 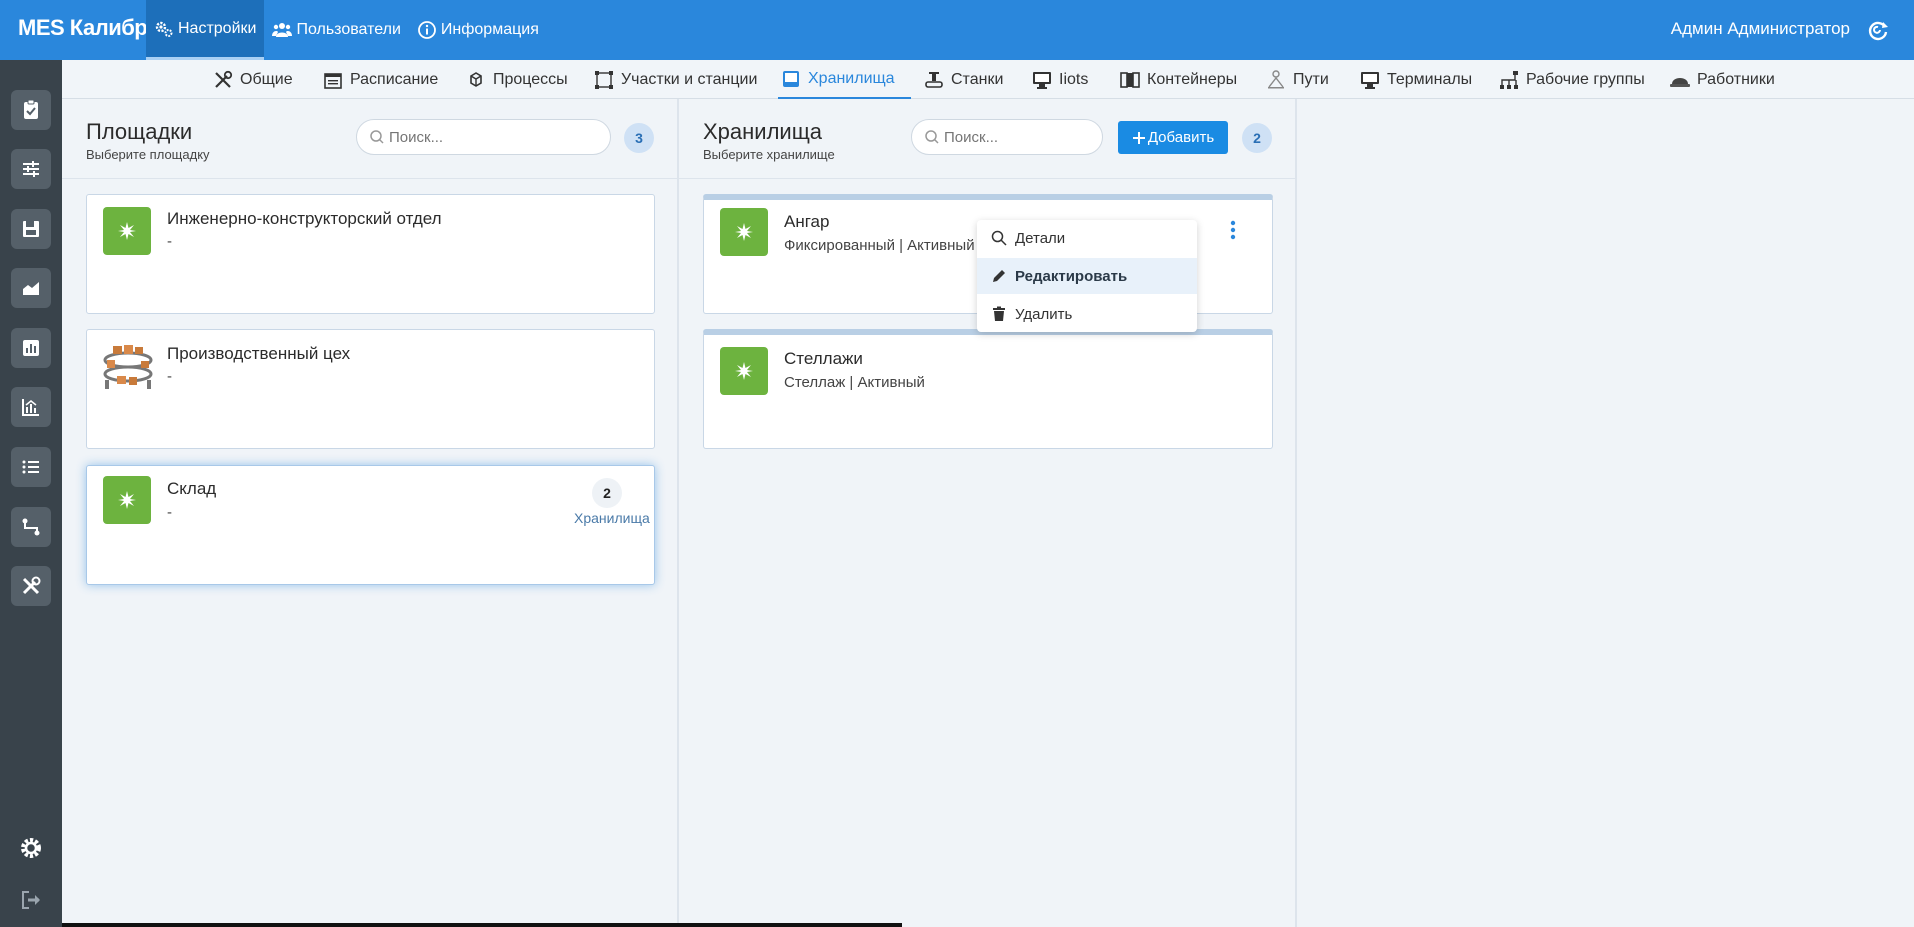 I want to click on containers-icon, so click(x=1130, y=79).